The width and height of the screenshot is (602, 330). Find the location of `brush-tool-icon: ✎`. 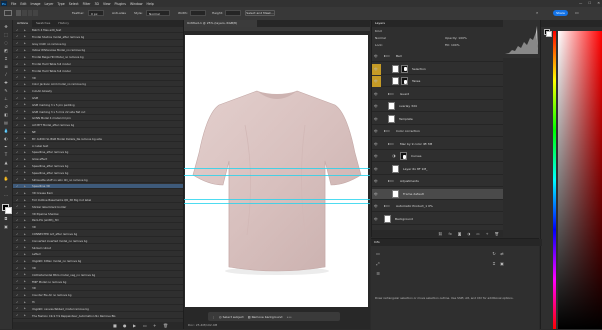

brush-tool-icon: ✎ is located at coordinates (6, 90).